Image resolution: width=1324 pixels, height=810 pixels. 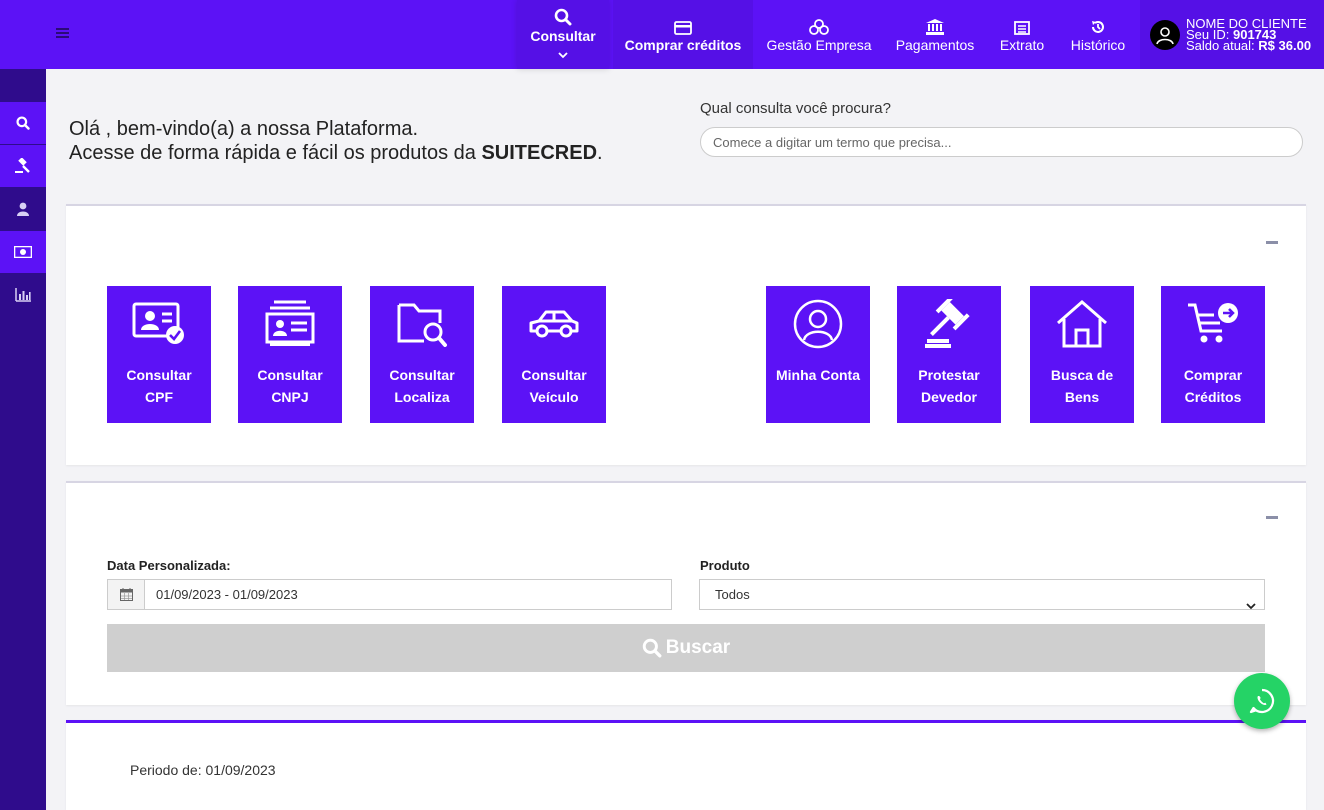 I want to click on product-label: Produto, so click(x=725, y=565).